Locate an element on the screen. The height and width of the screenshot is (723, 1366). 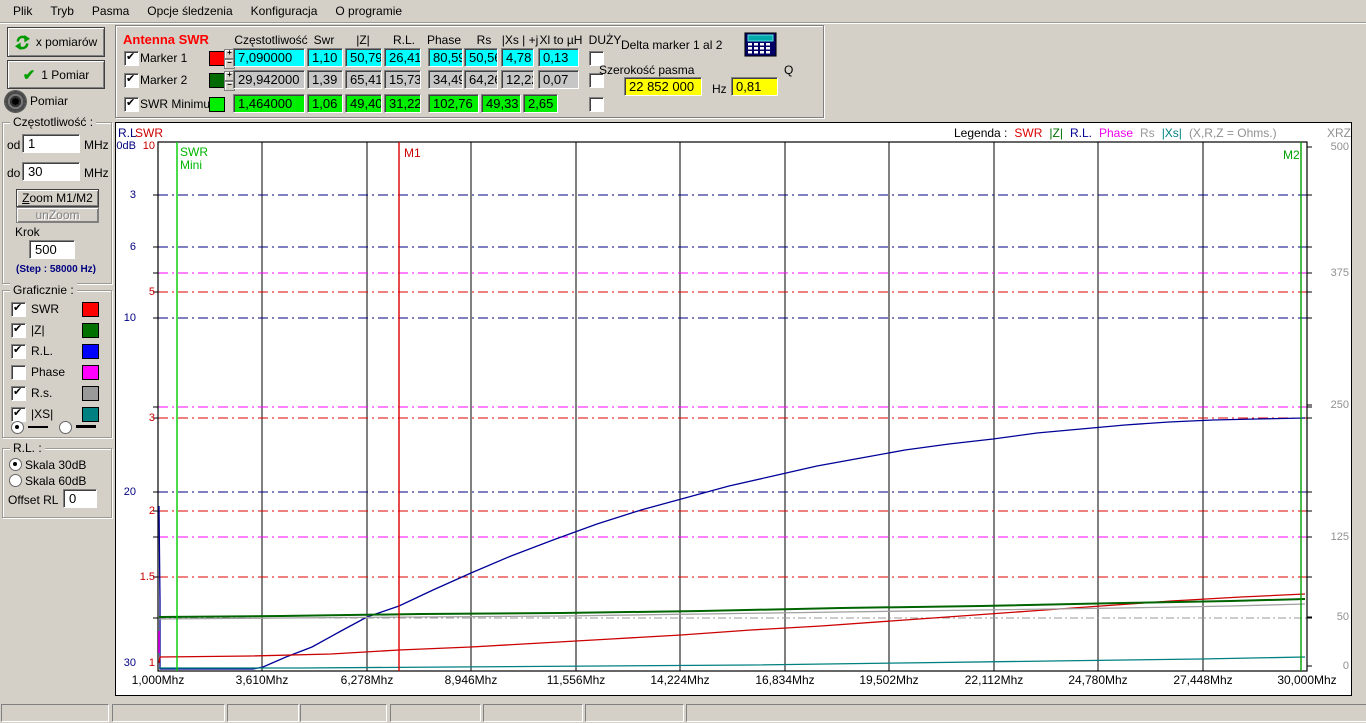
trace-rs-label: R.s. is located at coordinates (42, 393).